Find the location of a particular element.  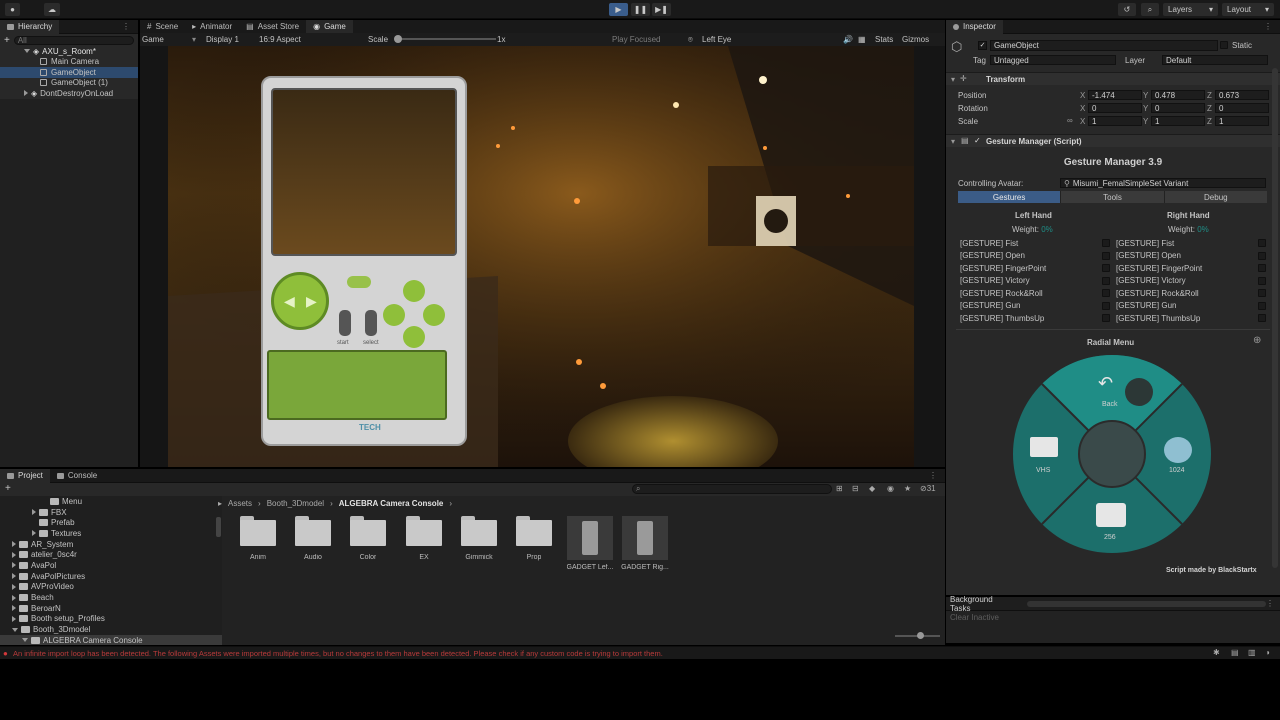

inspector-scrollbar is located at coordinates (1275, 318).